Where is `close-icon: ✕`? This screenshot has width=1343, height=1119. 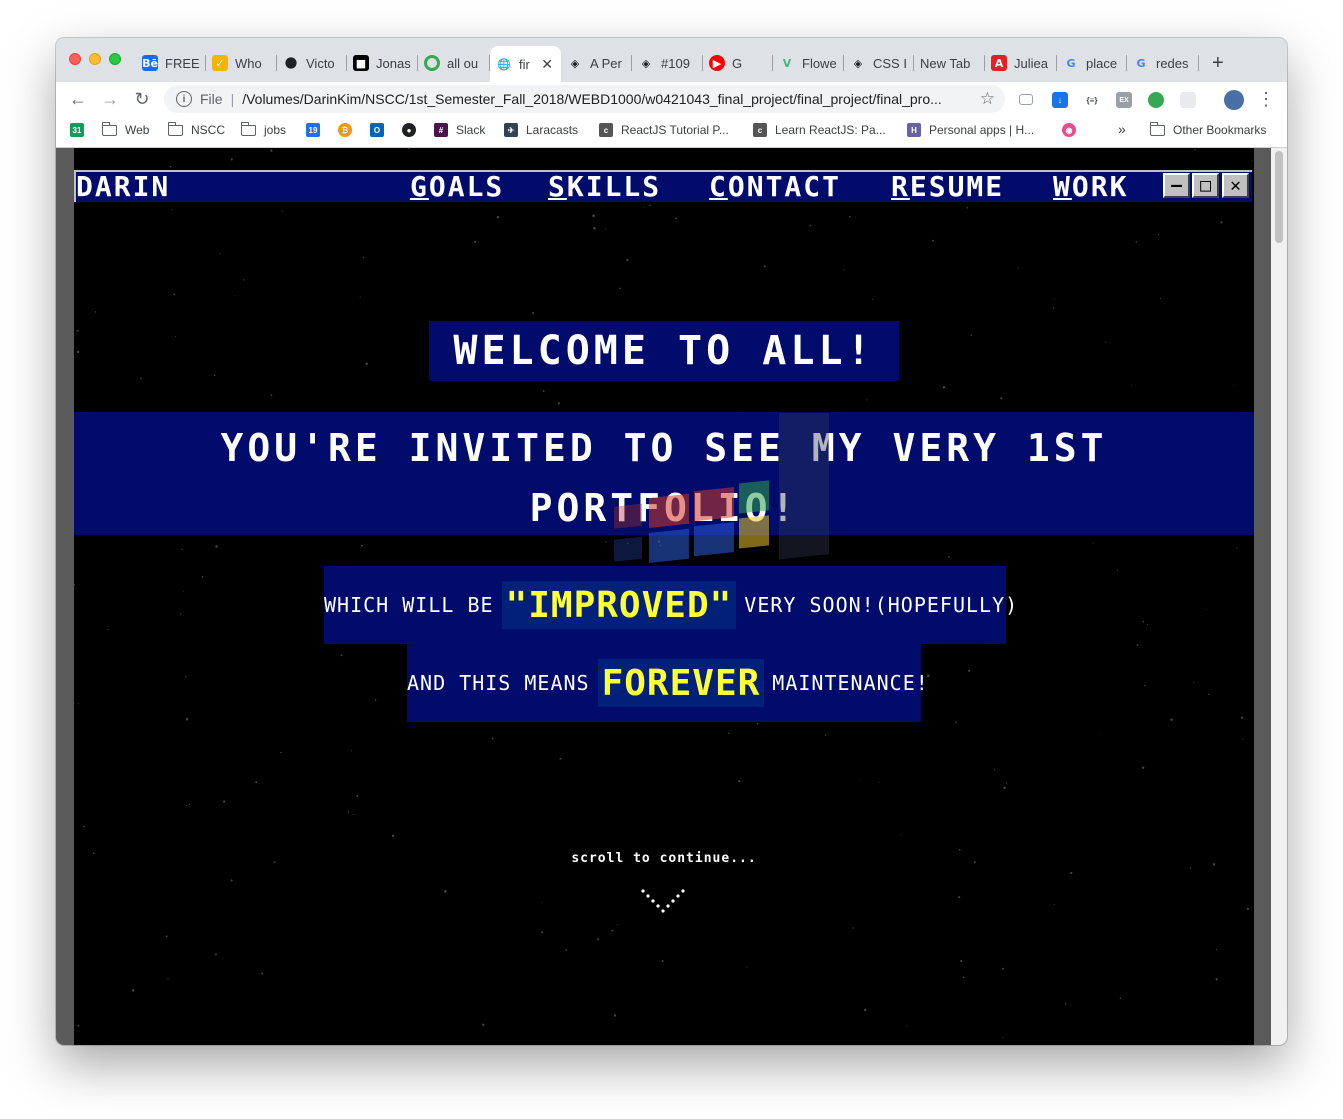 close-icon: ✕ is located at coordinates (1235, 185).